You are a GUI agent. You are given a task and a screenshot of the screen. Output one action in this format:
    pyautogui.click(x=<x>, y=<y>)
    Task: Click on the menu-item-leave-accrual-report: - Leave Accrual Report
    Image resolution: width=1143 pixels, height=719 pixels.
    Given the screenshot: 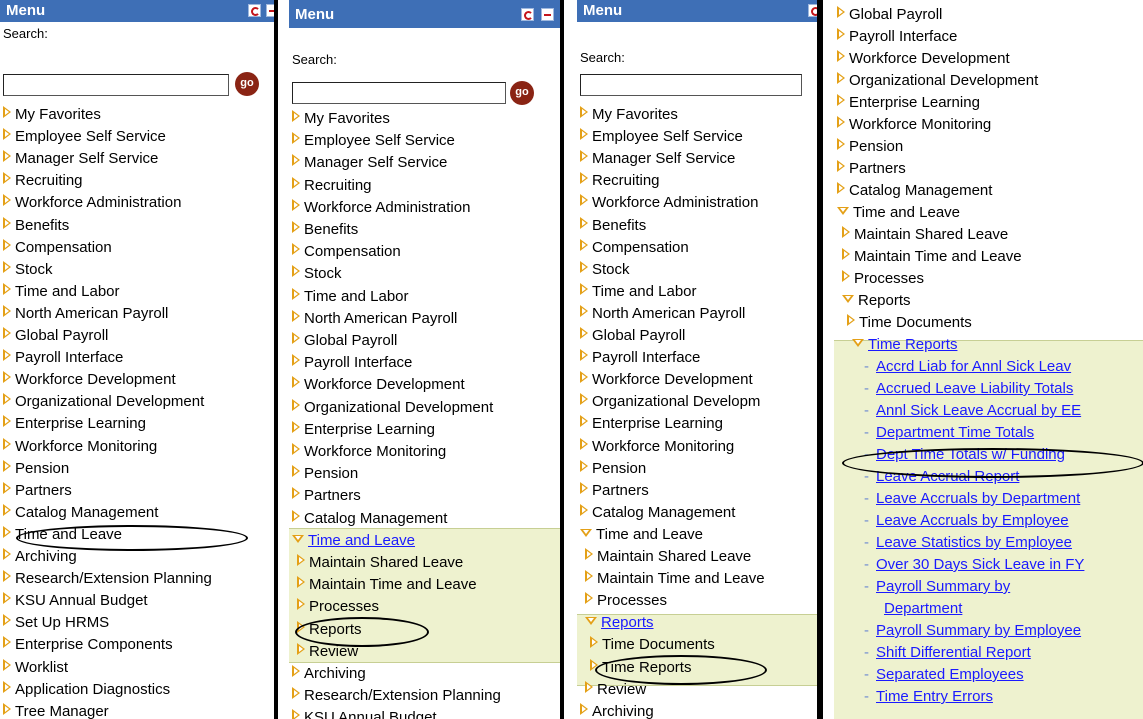 What is the action you would take?
    pyautogui.click(x=941, y=476)
    